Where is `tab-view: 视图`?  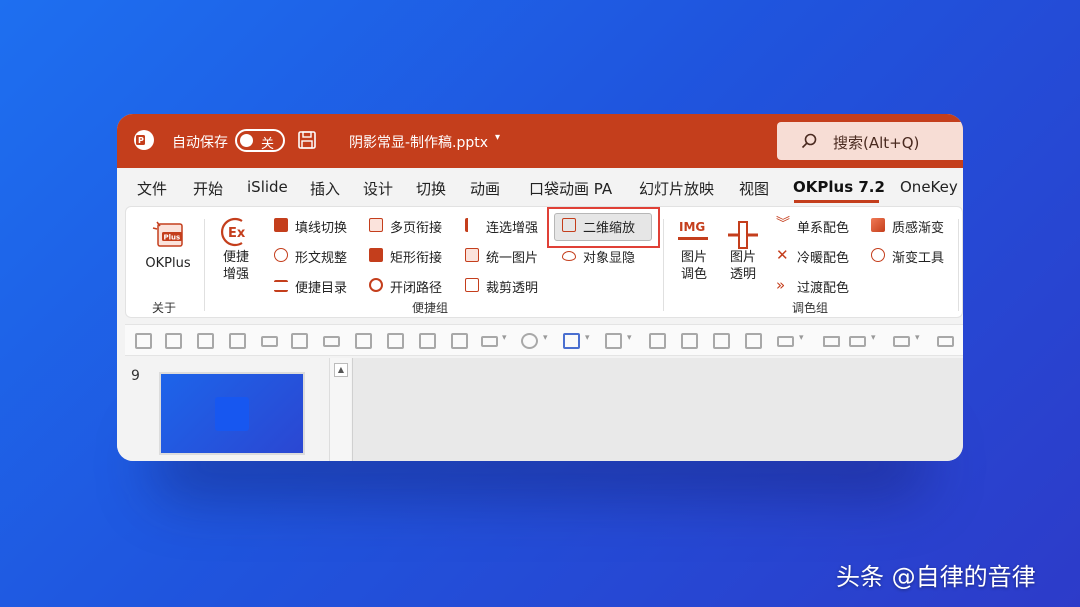 tab-view: 视图 is located at coordinates (754, 188).